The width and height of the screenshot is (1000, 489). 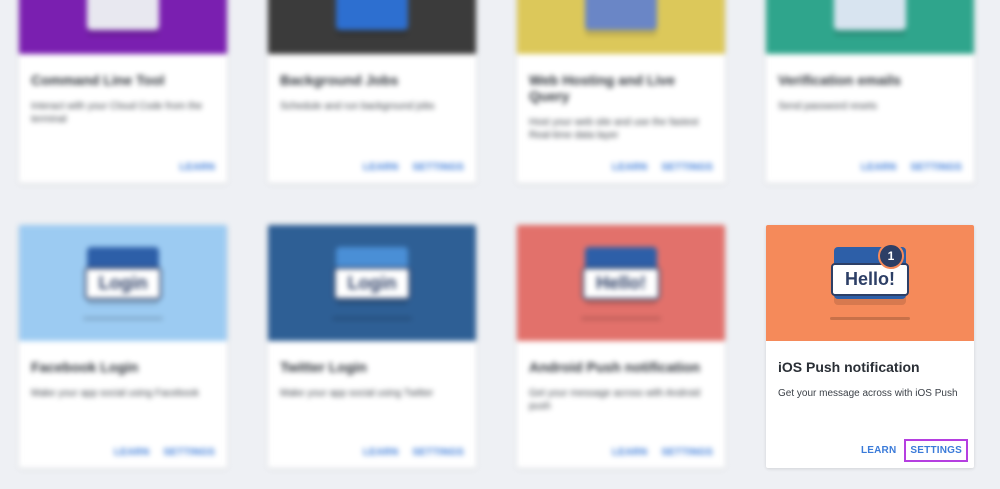 I want to click on card-body: Verification emails Send password resets, so click(x=870, y=83).